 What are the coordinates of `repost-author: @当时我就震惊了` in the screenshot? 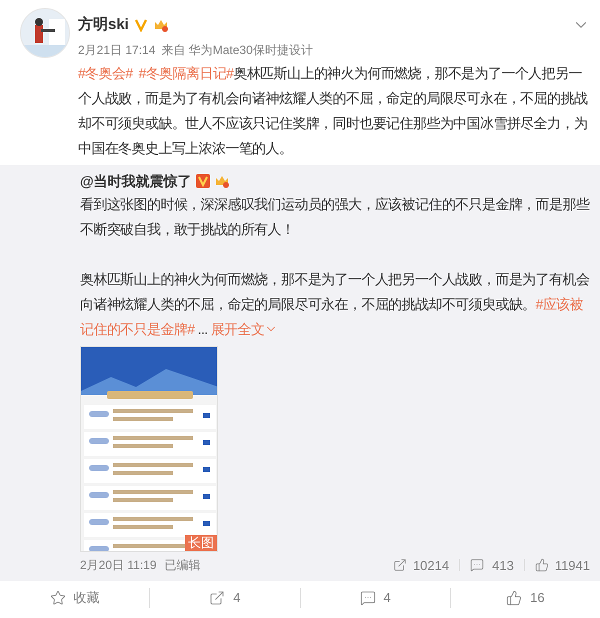 It's located at (136, 181).